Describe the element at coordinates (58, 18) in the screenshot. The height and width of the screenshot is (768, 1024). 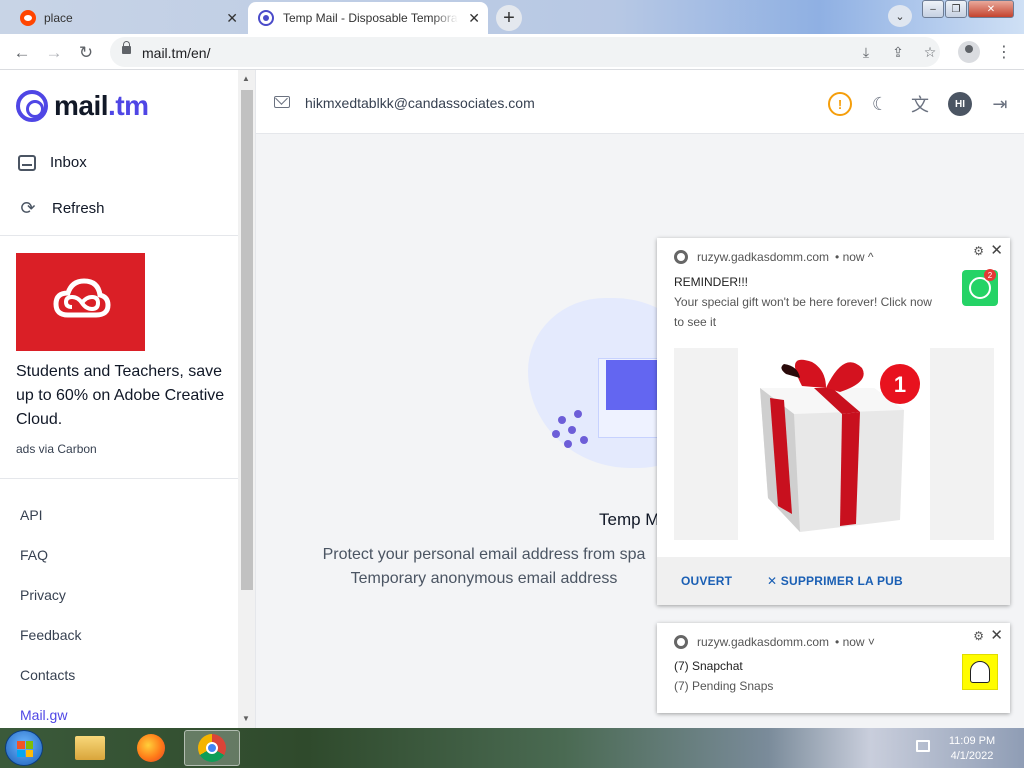
I see `tab-title: place` at that location.